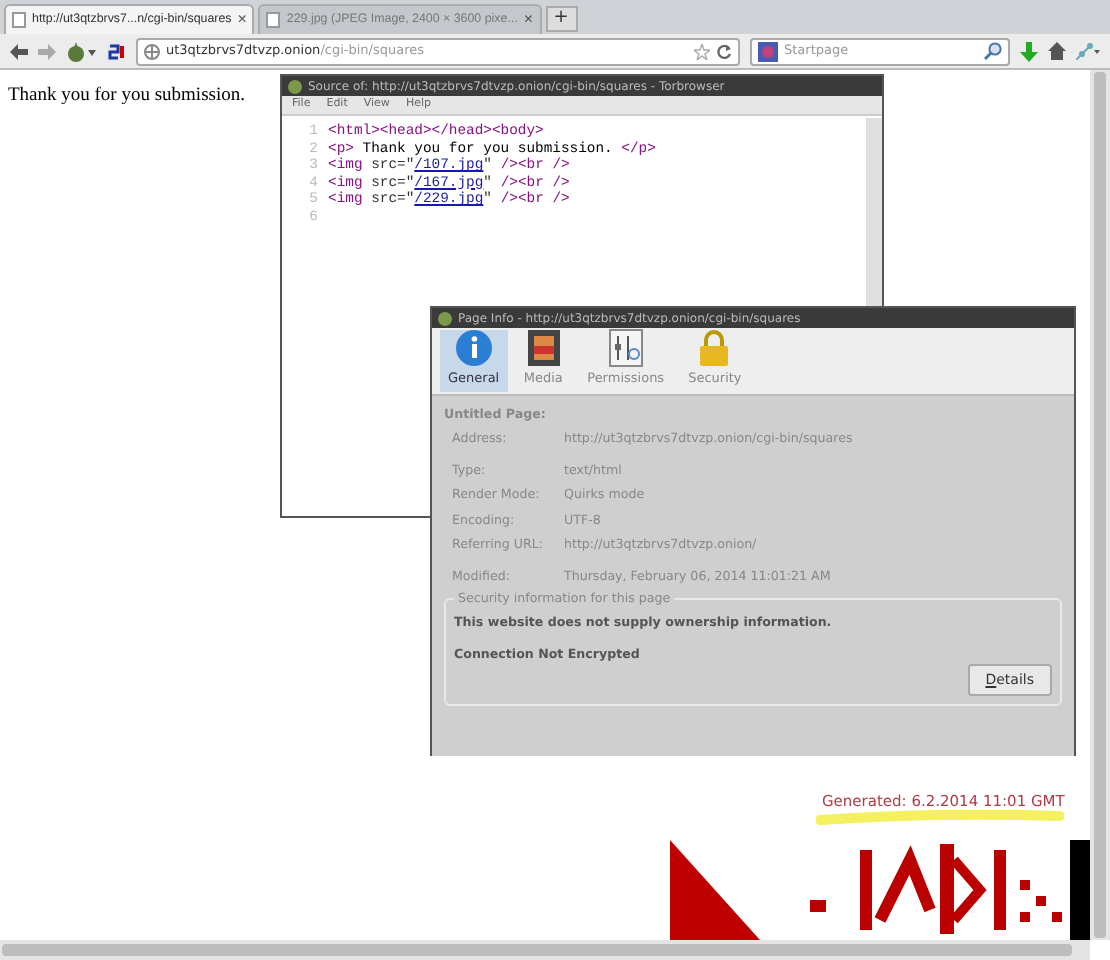 This screenshot has width=1110, height=960. I want to click on vertical-scrollbar, so click(1100, 505).